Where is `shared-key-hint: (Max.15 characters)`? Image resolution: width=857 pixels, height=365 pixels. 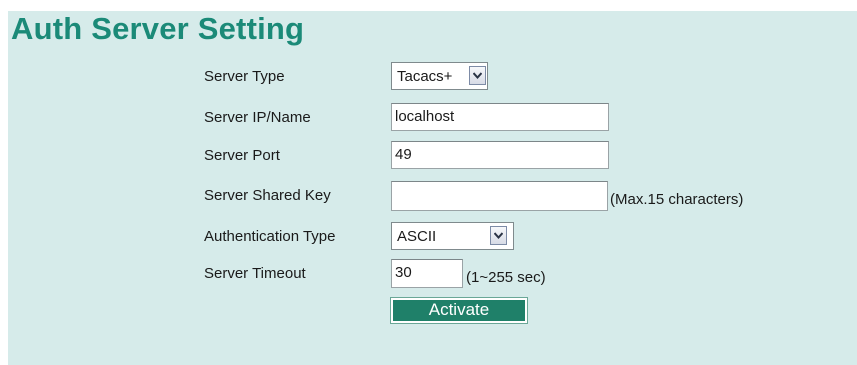 shared-key-hint: (Max.15 characters) is located at coordinates (677, 199).